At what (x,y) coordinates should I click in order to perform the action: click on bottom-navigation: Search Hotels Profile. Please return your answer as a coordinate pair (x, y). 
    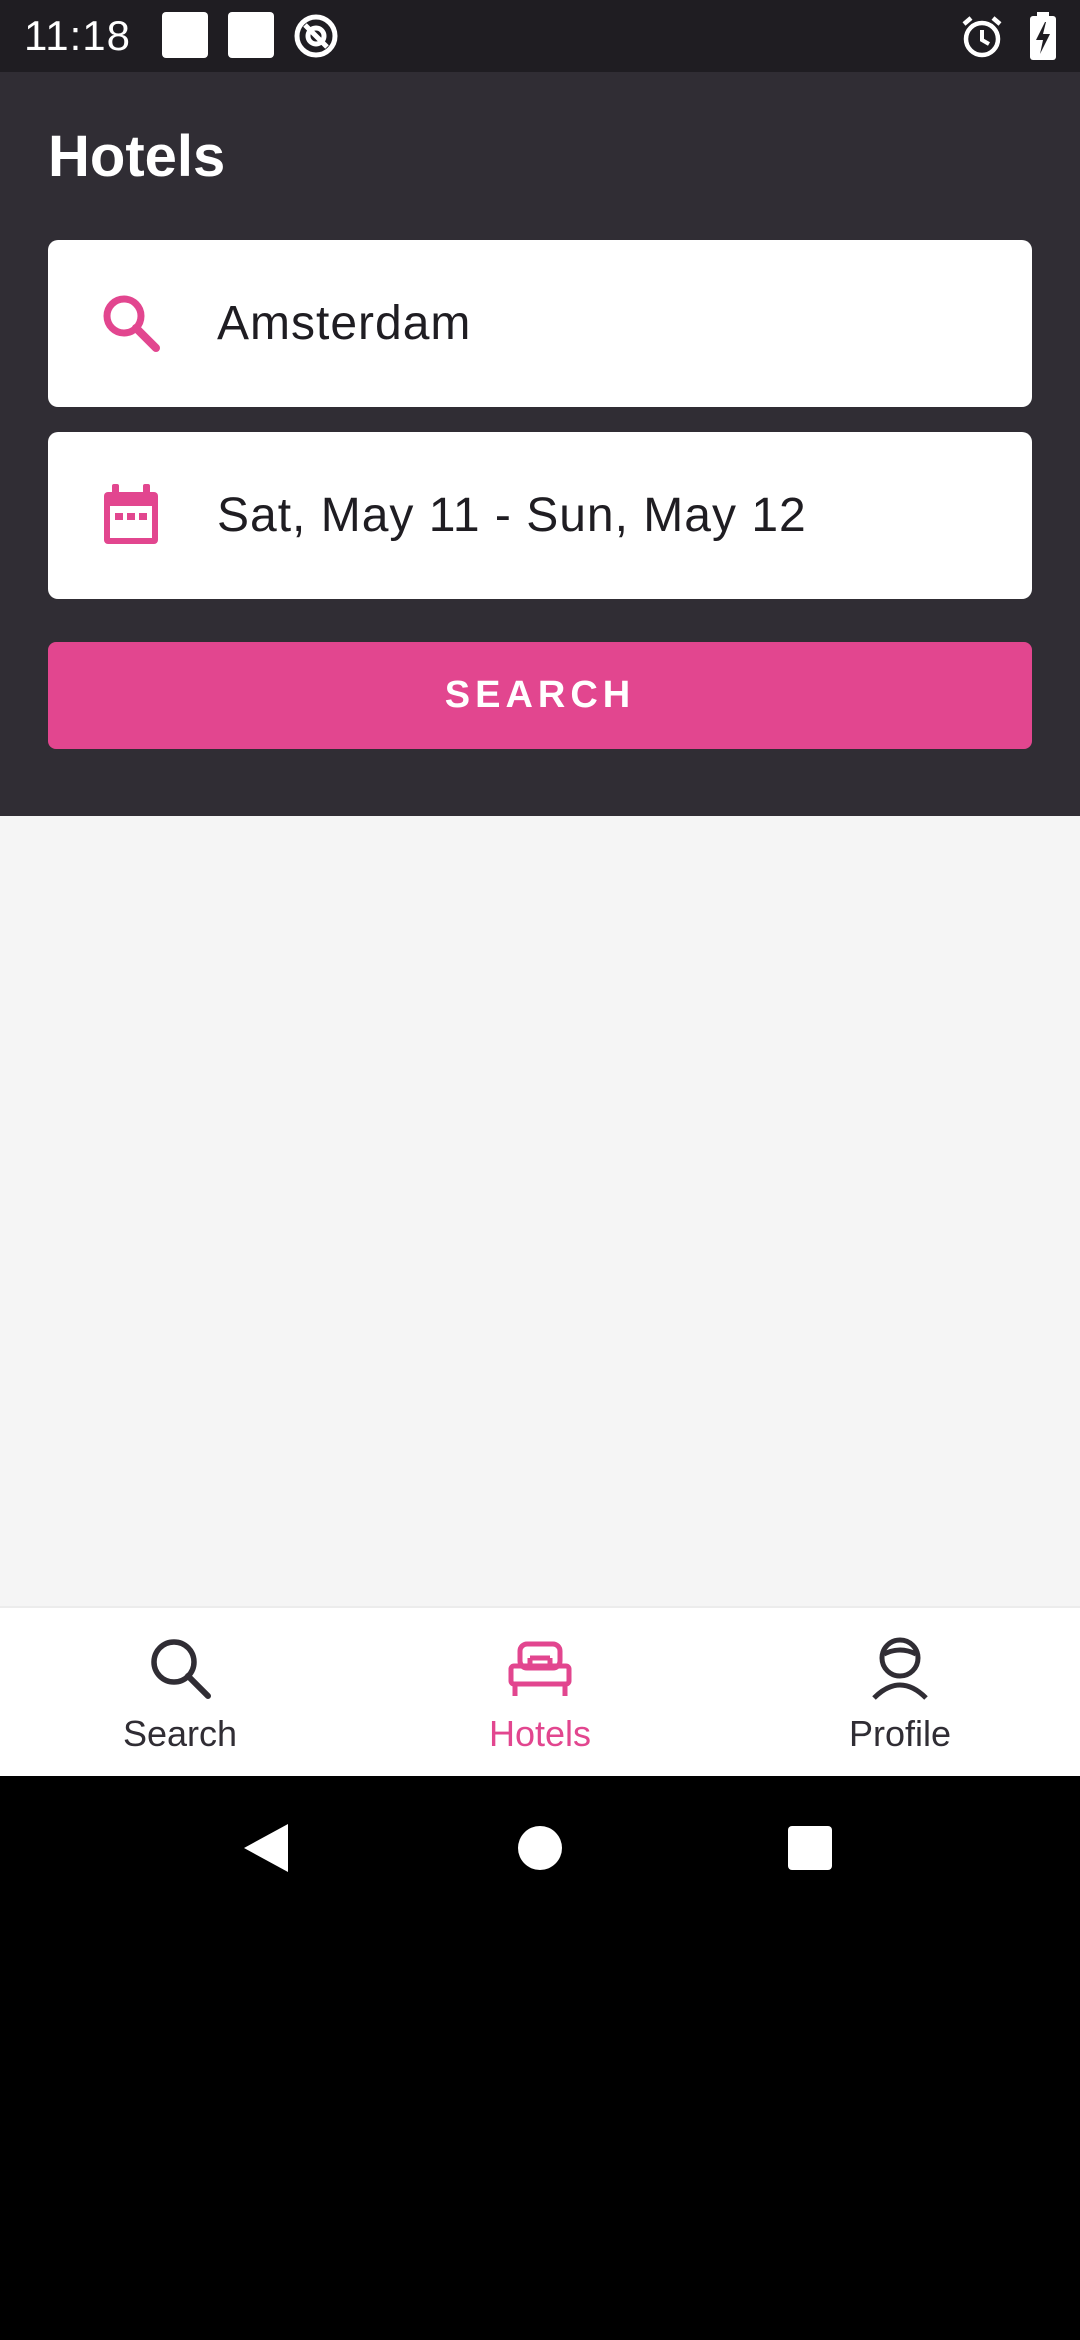
    Looking at the image, I should click on (540, 1691).